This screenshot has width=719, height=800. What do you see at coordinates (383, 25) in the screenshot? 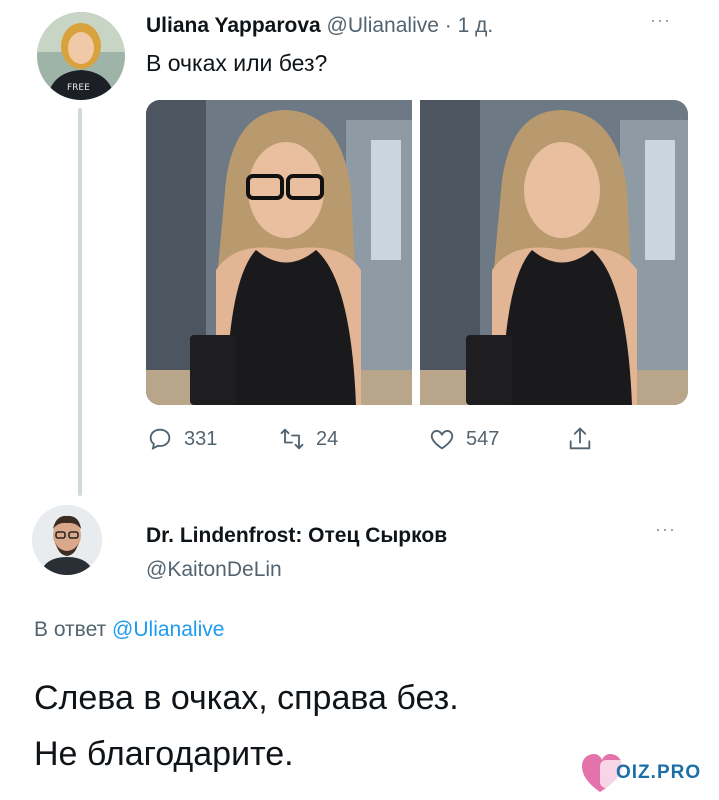
I see `author-handle: @Ulianalive` at bounding box center [383, 25].